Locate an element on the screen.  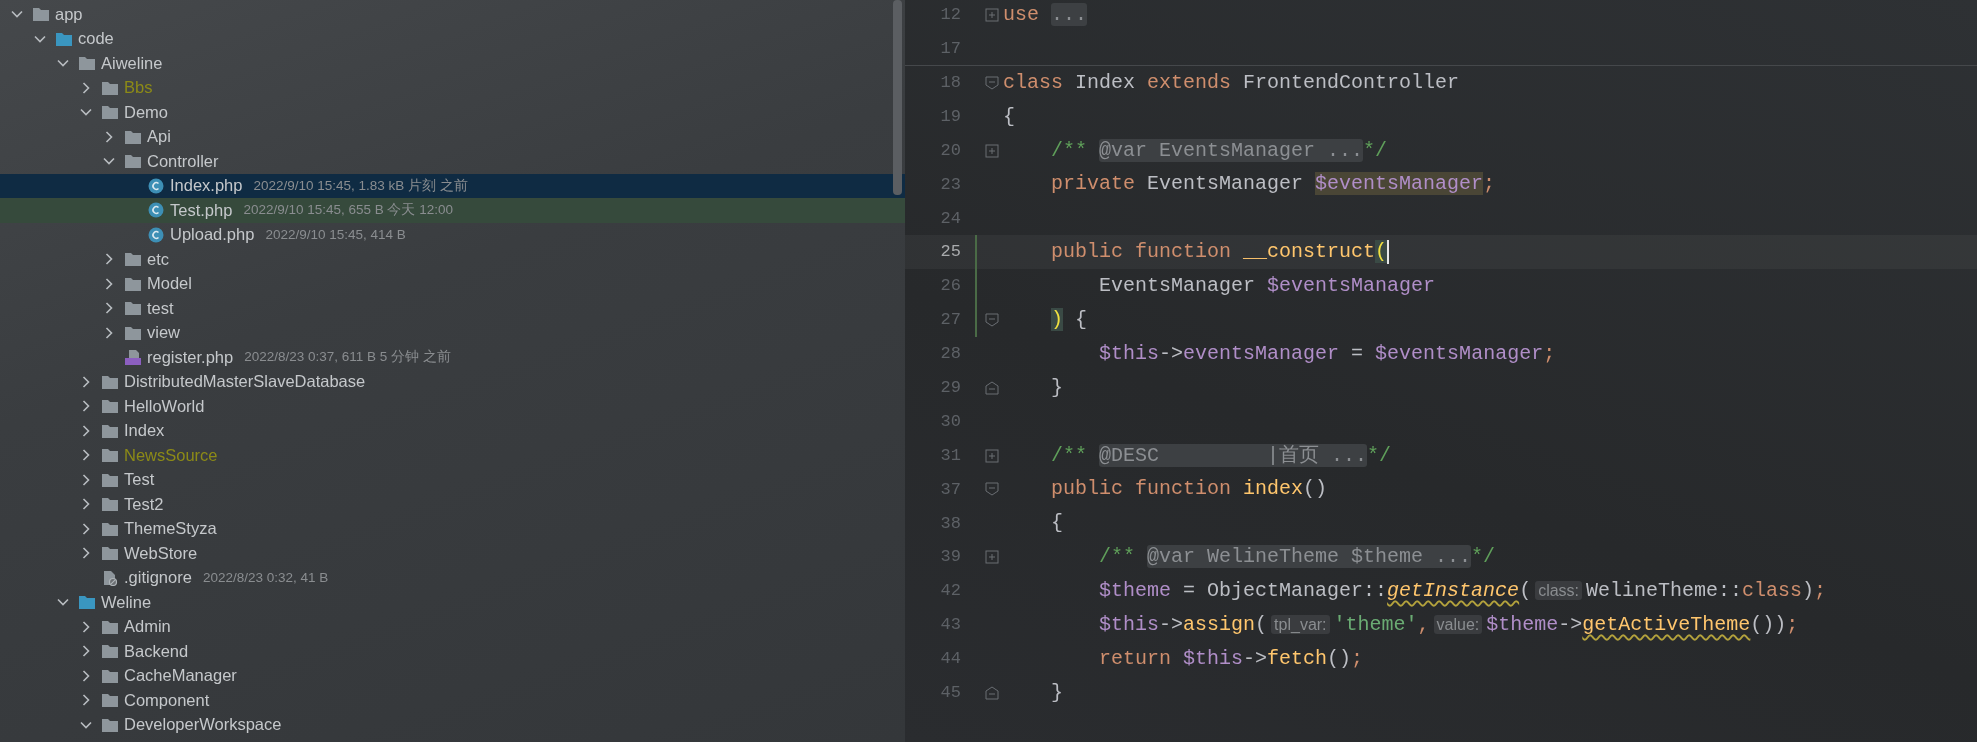
line-number: 29 is located at coordinates (950, 388).